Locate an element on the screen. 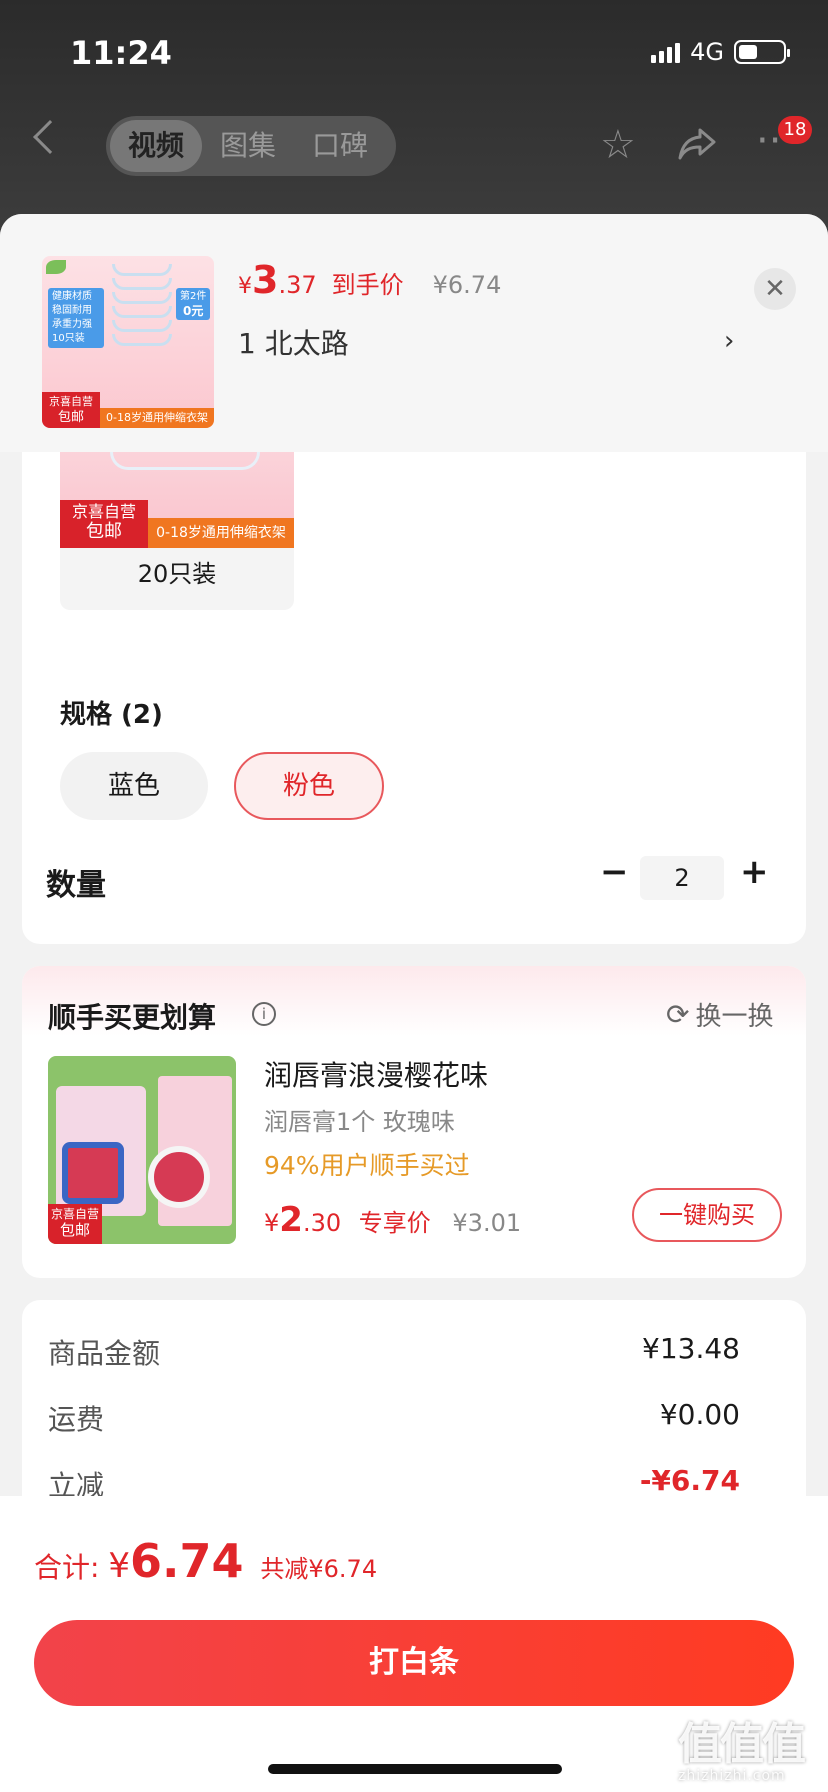 Image resolution: width=828 pixels, height=1792 pixels. thumb-tag4: 10只装 is located at coordinates (68, 338).